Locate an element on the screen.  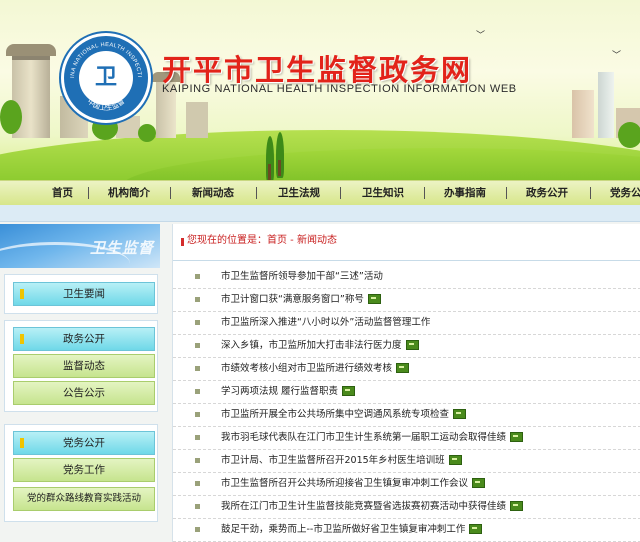
nav-news: 新闻动态 is located at coordinates (213, 193).